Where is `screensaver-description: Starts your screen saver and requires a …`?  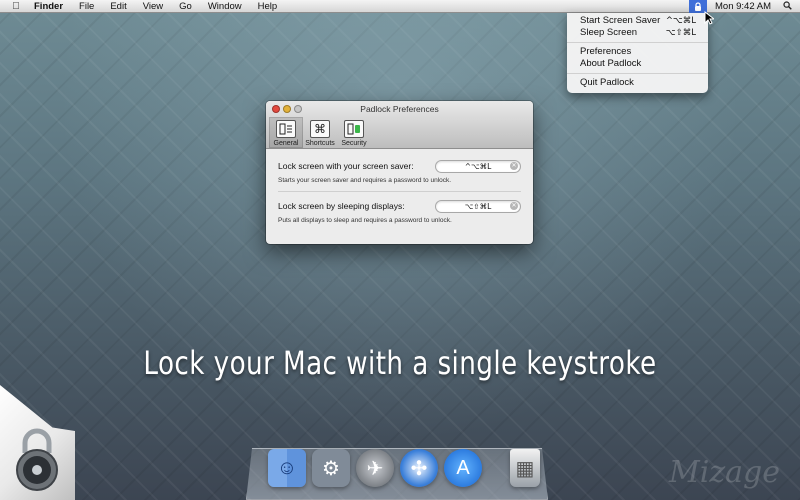 screensaver-description: Starts your screen saver and requires a … is located at coordinates (365, 180).